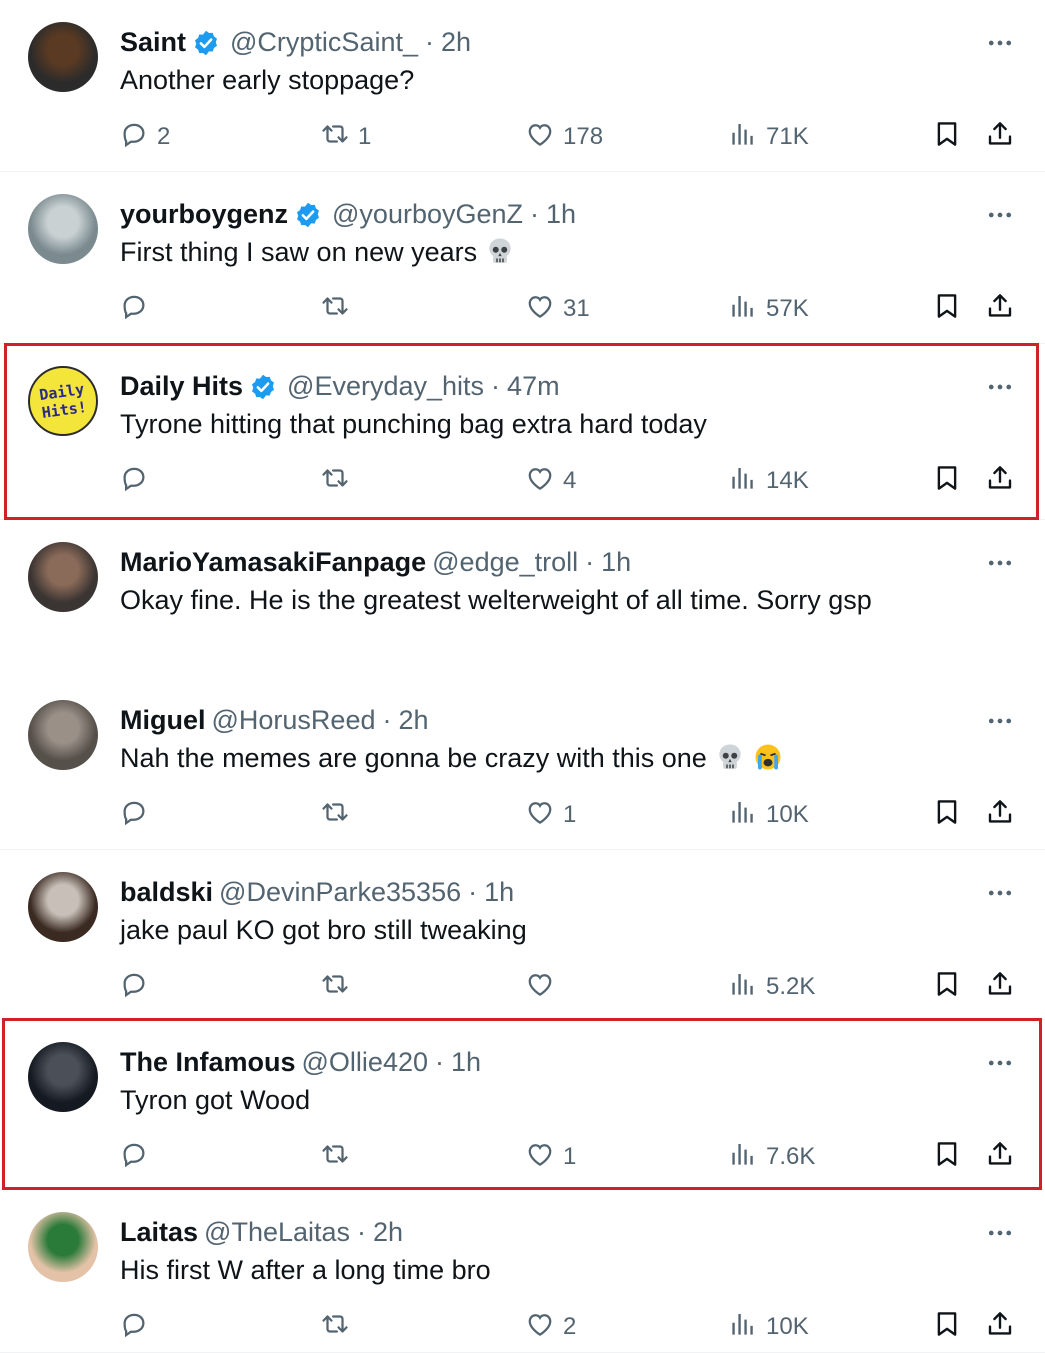 The image size is (1045, 1353). What do you see at coordinates (134, 1157) in the screenshot?
I see `reply-icon` at bounding box center [134, 1157].